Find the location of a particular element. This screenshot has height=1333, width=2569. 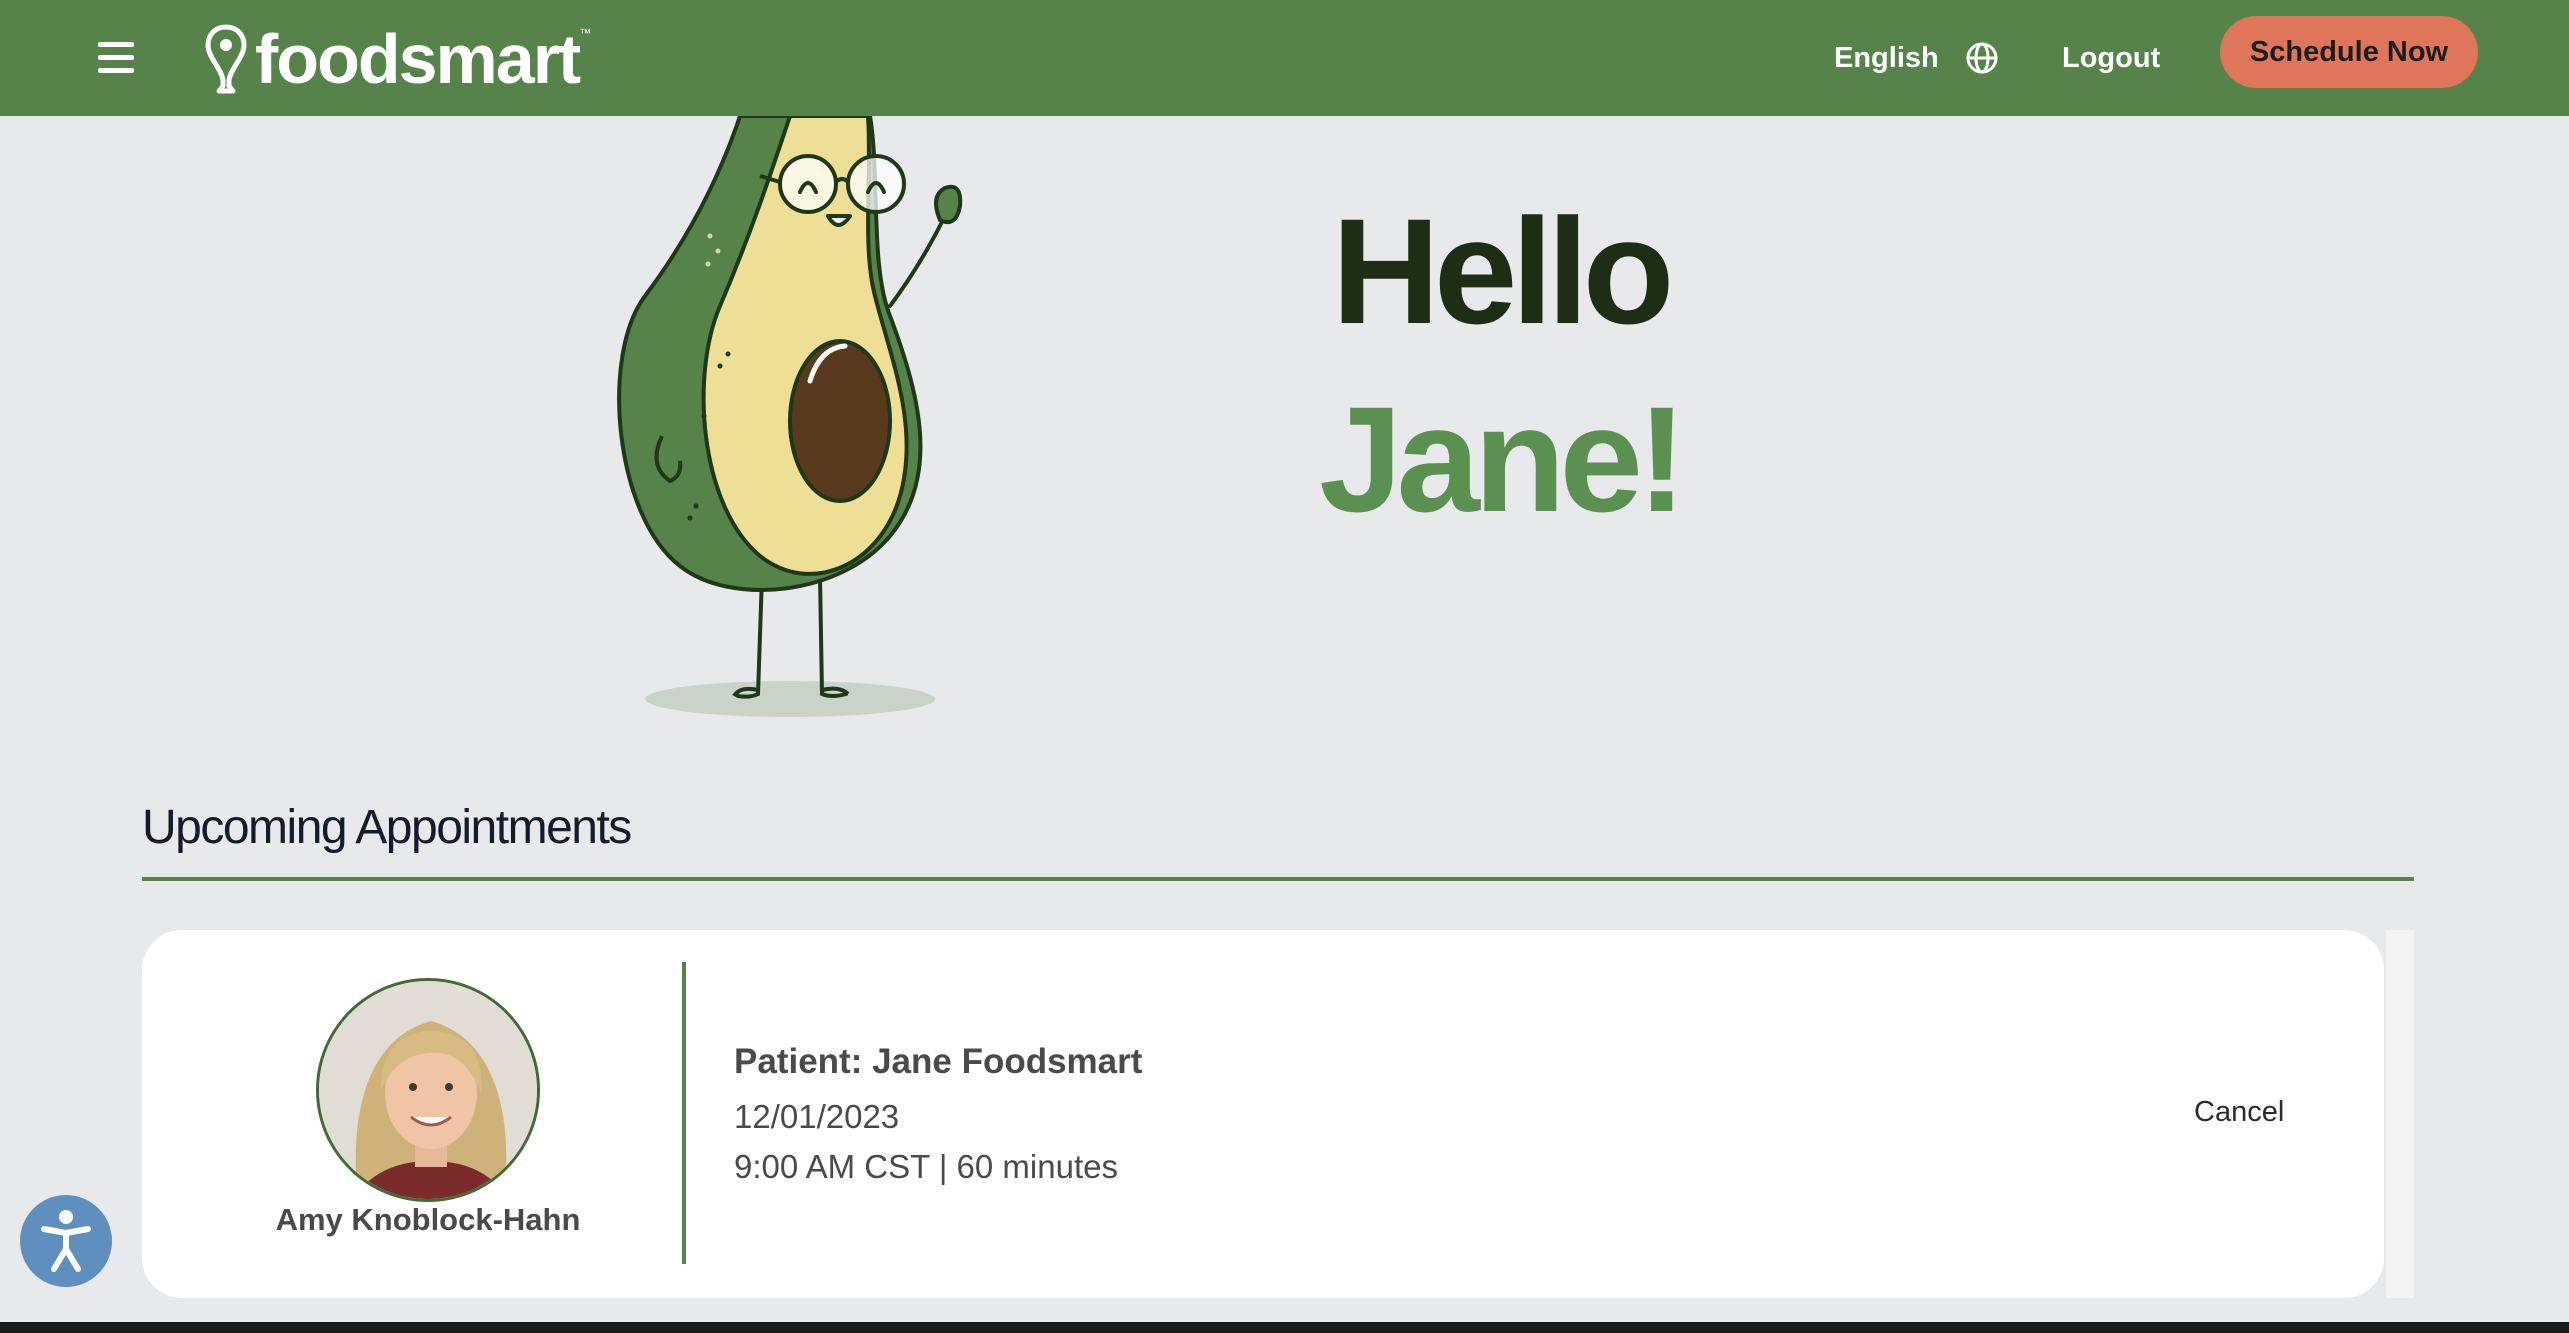

coach-name: Amy Knoblock-Hahn is located at coordinates (428, 1219).